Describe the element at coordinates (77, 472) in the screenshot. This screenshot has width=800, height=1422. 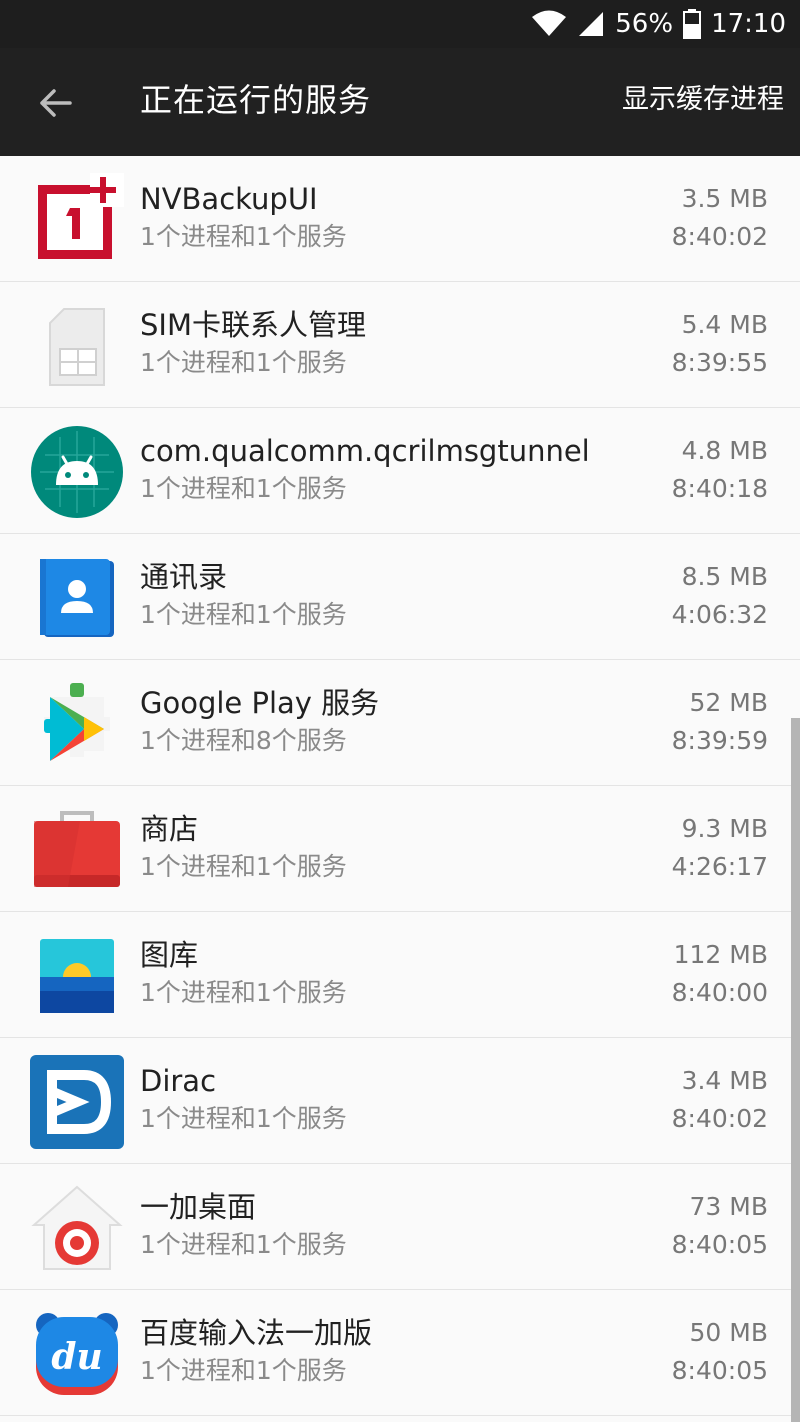
I see `android-icon` at that location.